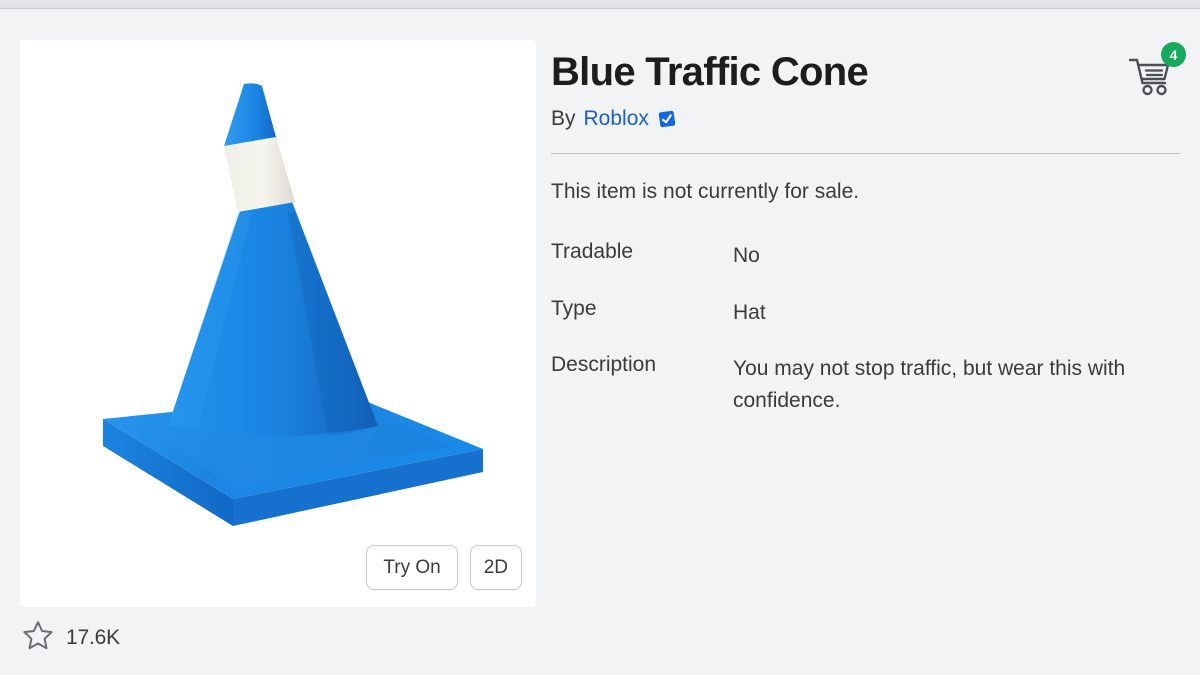  Describe the element at coordinates (604, 364) in the screenshot. I see `spec-label: Description` at that location.